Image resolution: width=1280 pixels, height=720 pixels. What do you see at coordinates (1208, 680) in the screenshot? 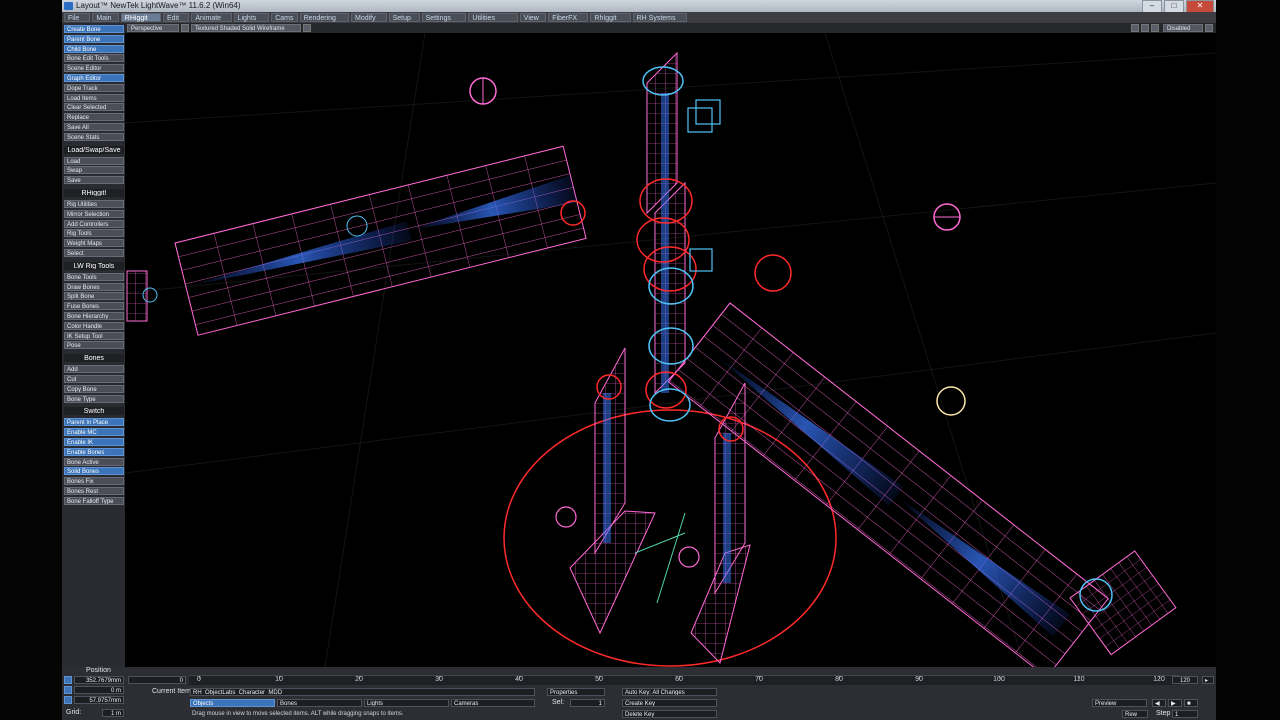
I see `key-icon: ▸` at bounding box center [1208, 680].